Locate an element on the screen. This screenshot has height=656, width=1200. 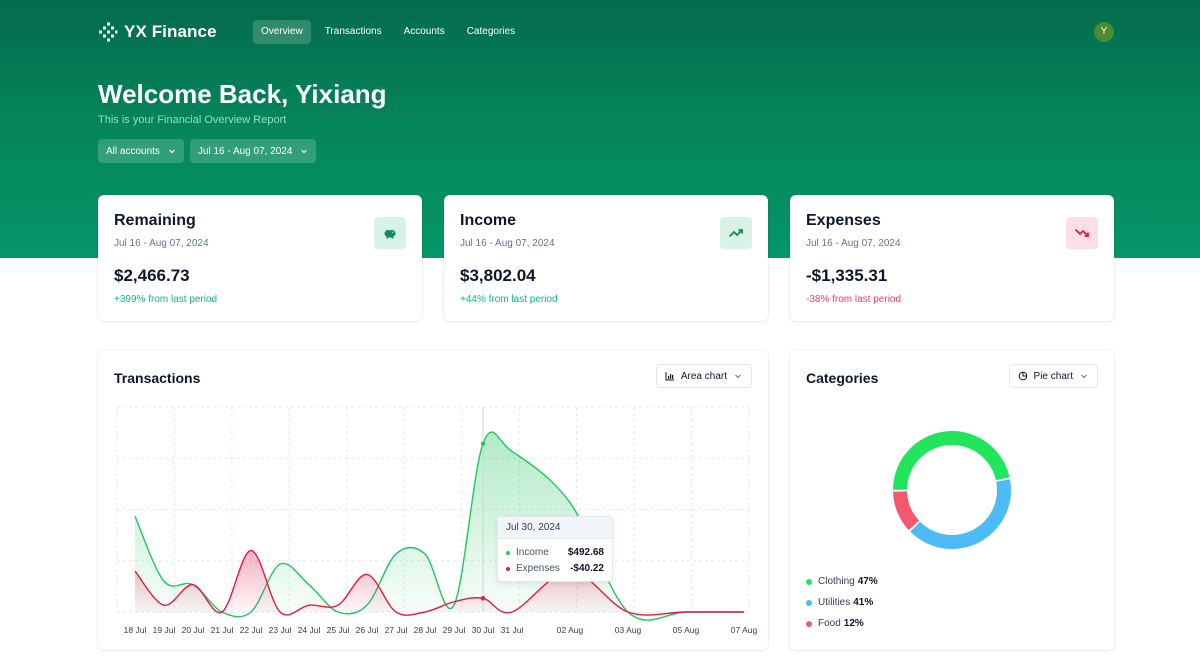
stat-title: Income is located at coordinates (488, 220).